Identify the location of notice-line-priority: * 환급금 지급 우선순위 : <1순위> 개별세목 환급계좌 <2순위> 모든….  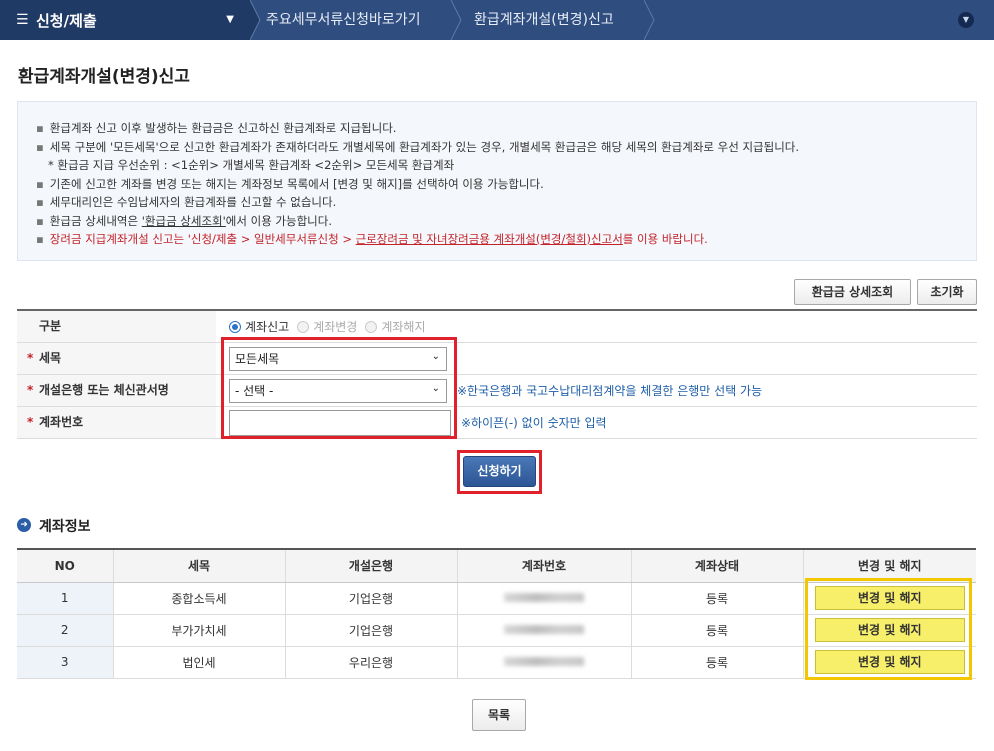
(251, 165).